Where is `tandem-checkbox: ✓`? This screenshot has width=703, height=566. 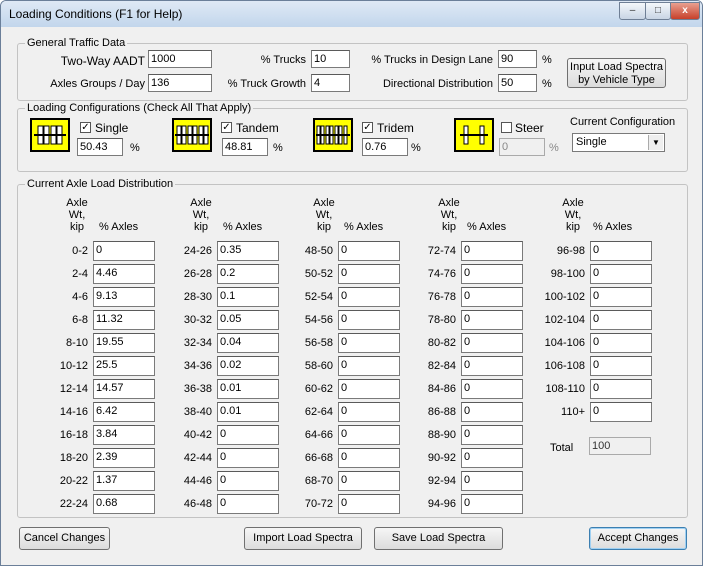
tandem-checkbox: ✓ is located at coordinates (226, 127).